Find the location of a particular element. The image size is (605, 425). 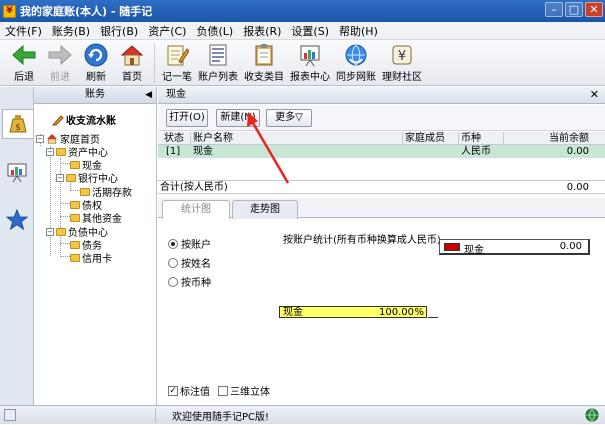

chart-board-icon is located at coordinates (17, 173).